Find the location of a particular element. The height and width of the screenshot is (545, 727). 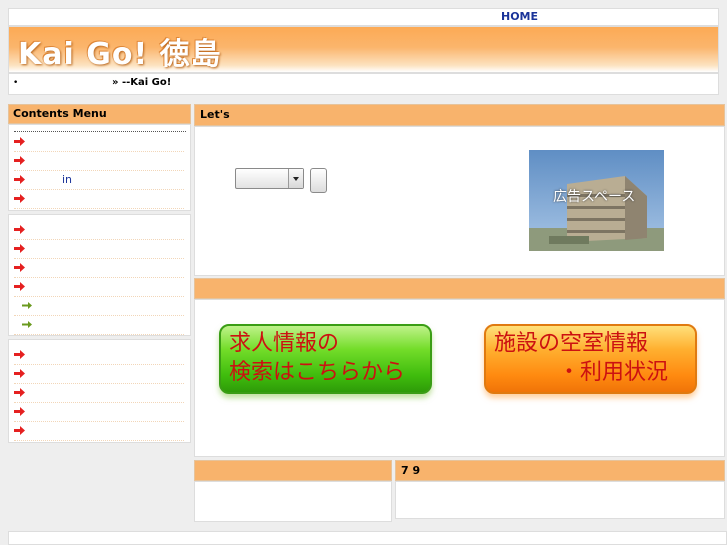

sidebar-group-1: in is located at coordinates (99, 167).